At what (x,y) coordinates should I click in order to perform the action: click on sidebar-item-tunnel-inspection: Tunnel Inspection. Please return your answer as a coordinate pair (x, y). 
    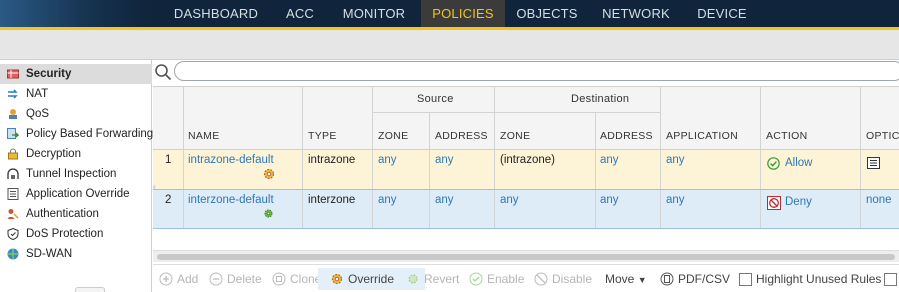
    Looking at the image, I should click on (76, 174).